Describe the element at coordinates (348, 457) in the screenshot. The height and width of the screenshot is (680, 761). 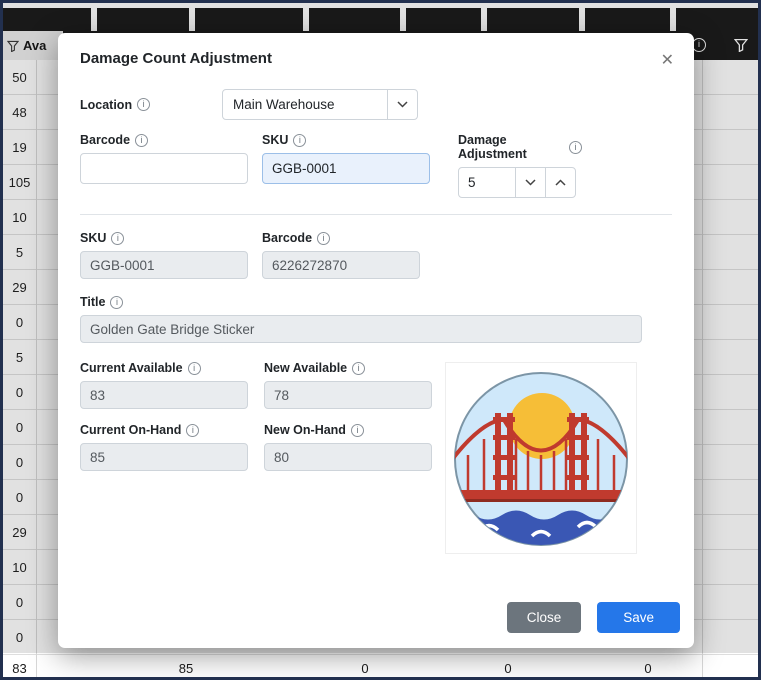
I see `new-on-hand-field` at that location.